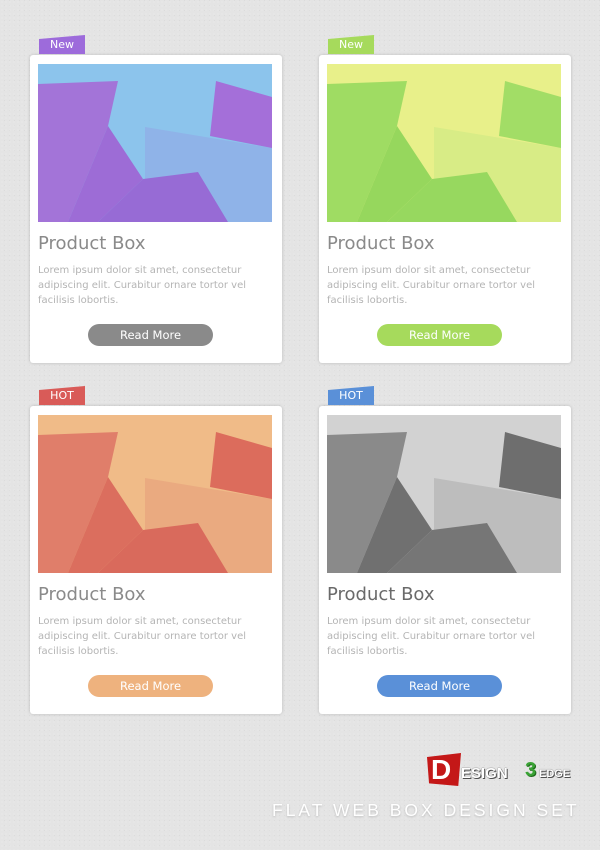 The height and width of the screenshot is (850, 600). Describe the element at coordinates (531, 770) in the screenshot. I see `logo-number: 3` at that location.